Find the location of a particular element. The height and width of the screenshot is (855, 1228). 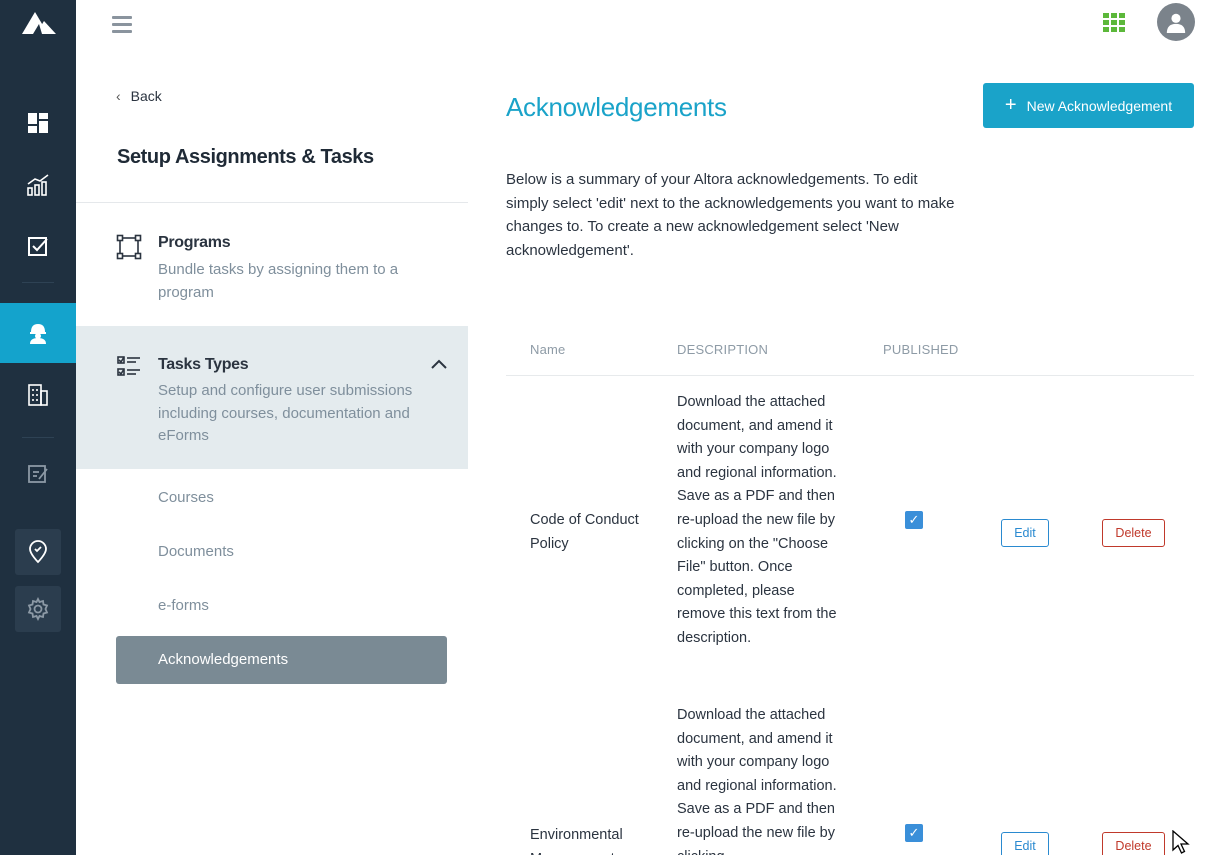

programs-title: Programs is located at coordinates (194, 242).